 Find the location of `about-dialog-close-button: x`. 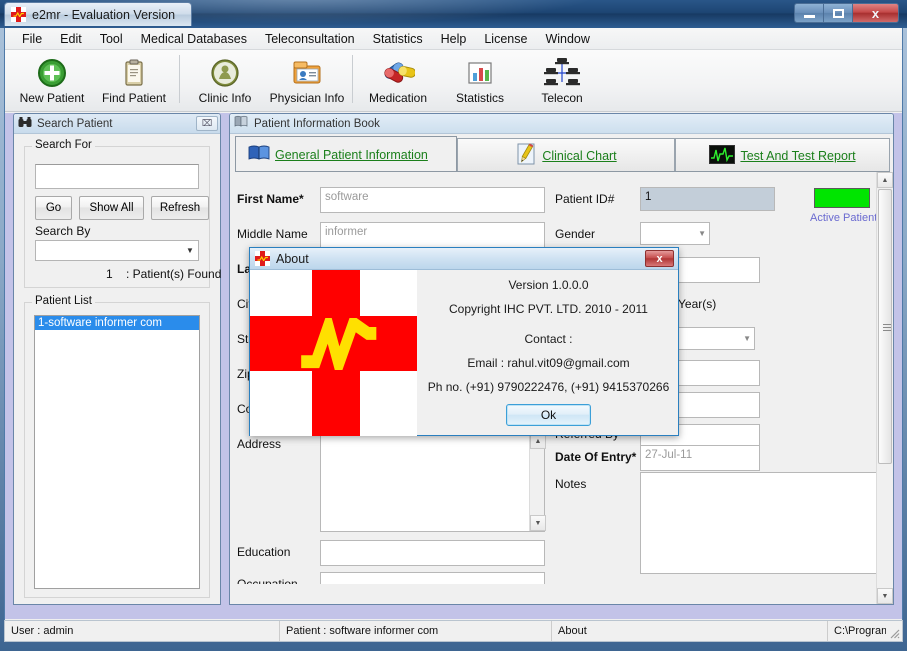

about-dialog-close-button: x is located at coordinates (659, 258).